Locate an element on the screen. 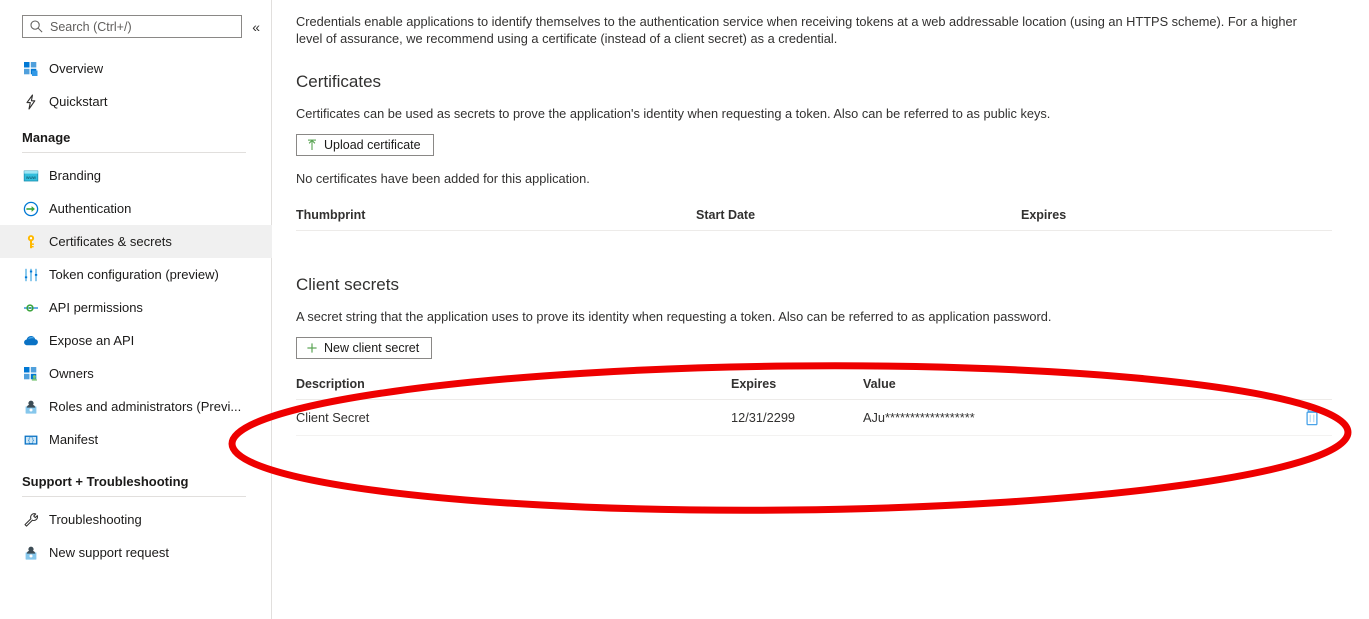 Image resolution: width=1369 pixels, height=619 pixels. certificates-heading: Certificates is located at coordinates (339, 81).